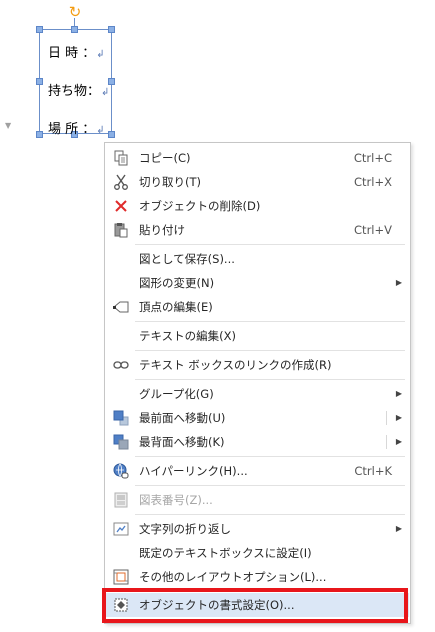 Image resolution: width=435 pixels, height=632 pixels. I want to click on link-icon, so click(121, 365).